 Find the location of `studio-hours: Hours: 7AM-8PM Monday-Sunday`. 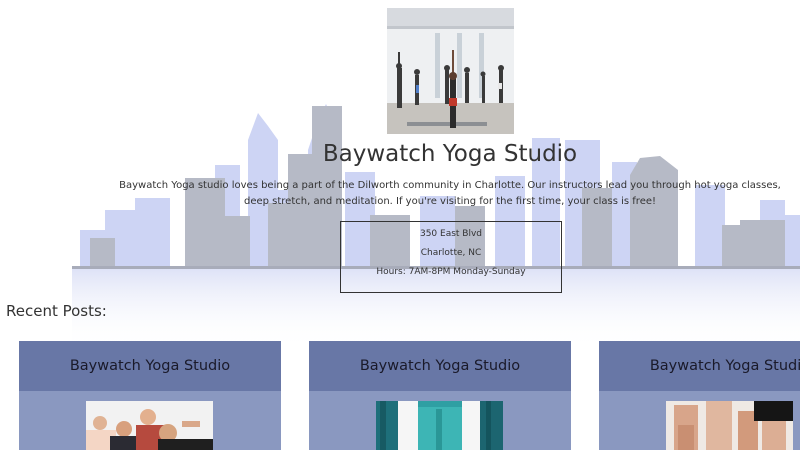

studio-hours: Hours: 7AM-8PM Monday-Sunday is located at coordinates (451, 272).